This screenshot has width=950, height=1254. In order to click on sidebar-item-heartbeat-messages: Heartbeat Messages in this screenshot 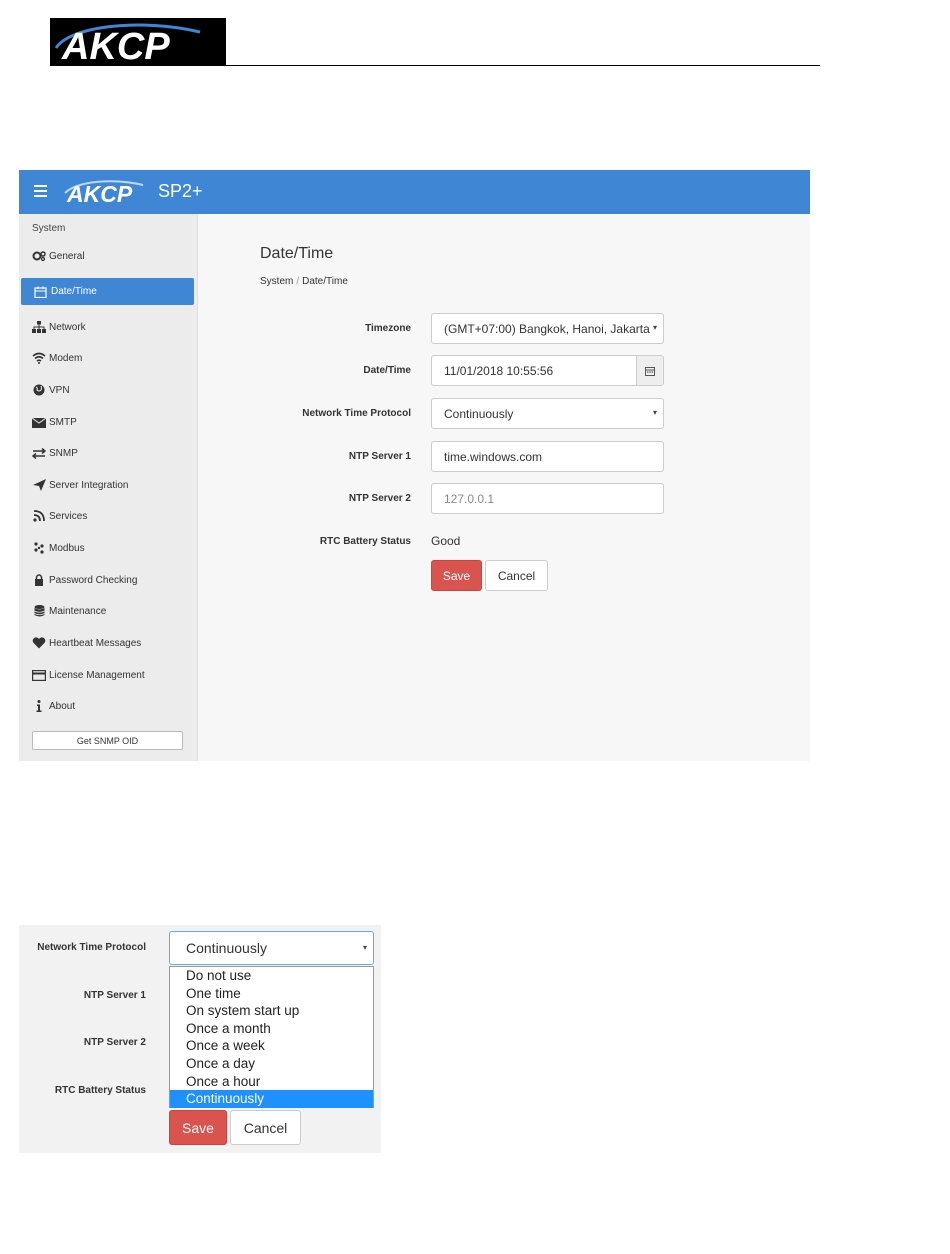, I will do `click(86, 643)`.